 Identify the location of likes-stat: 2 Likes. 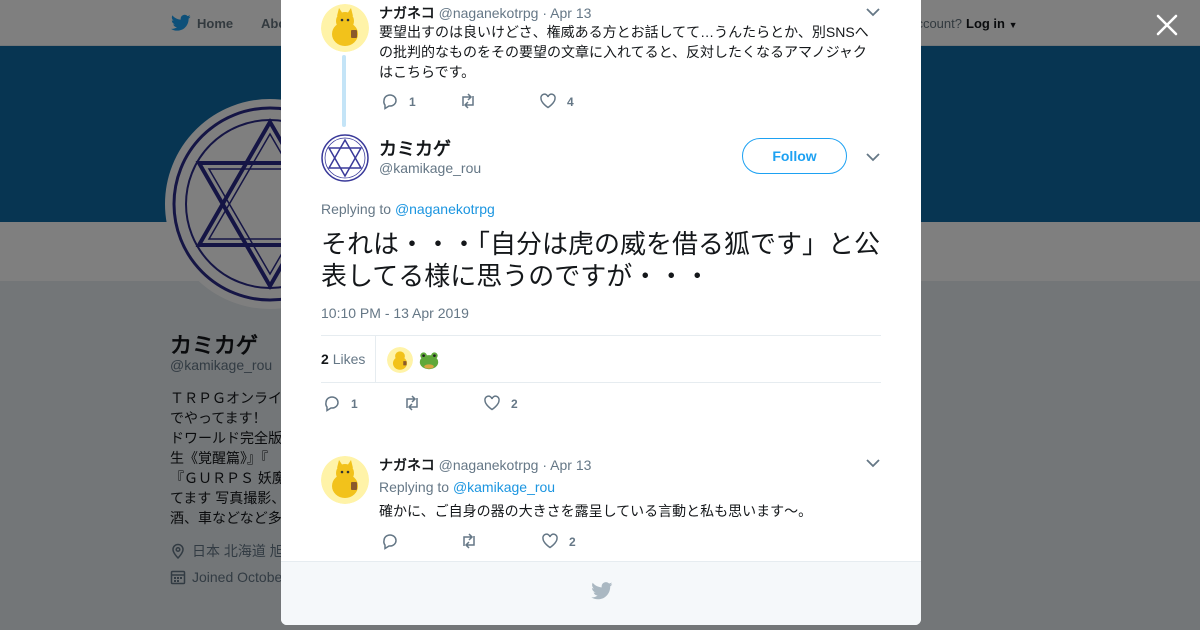
(343, 359).